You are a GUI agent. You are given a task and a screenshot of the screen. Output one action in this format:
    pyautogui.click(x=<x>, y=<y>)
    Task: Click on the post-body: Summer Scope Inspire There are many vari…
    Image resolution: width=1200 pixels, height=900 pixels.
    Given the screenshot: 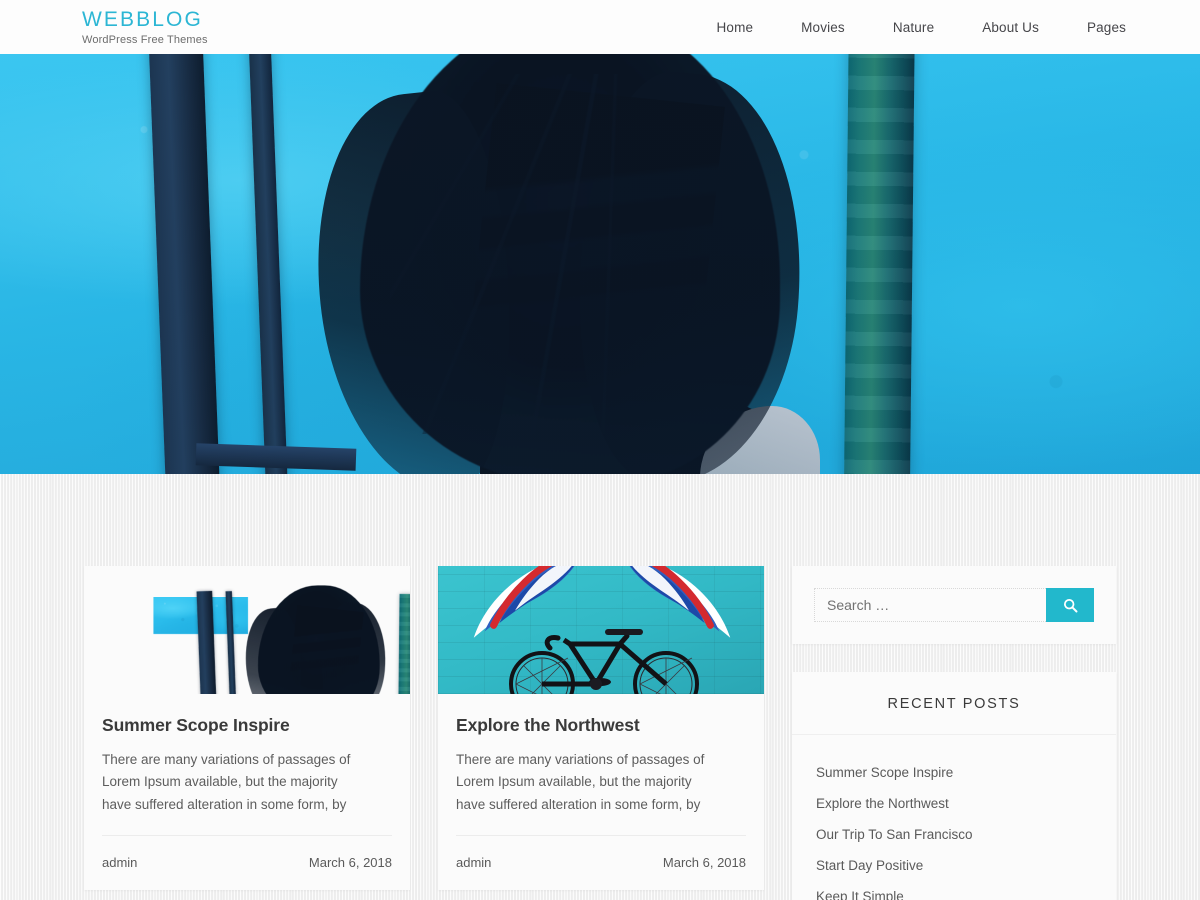 What is the action you would take?
    pyautogui.click(x=247, y=755)
    